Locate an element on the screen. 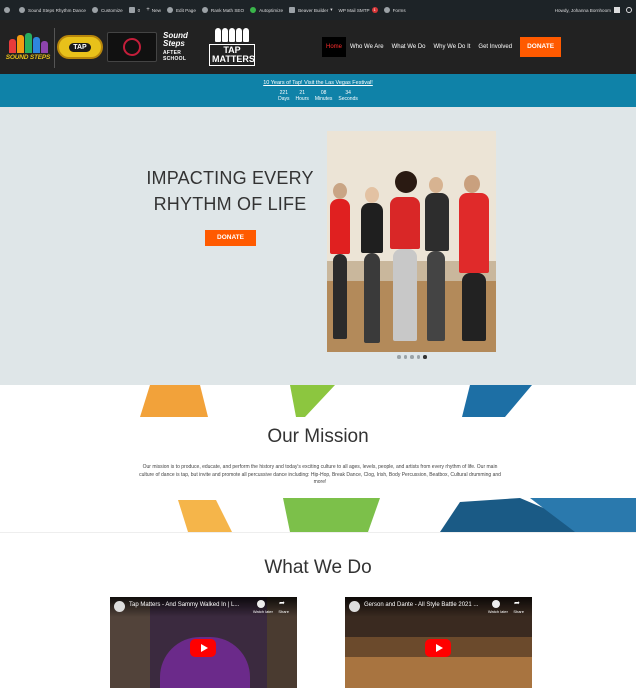 The height and width of the screenshot is (688, 636). header-donate-button: DONATE is located at coordinates (541, 47).